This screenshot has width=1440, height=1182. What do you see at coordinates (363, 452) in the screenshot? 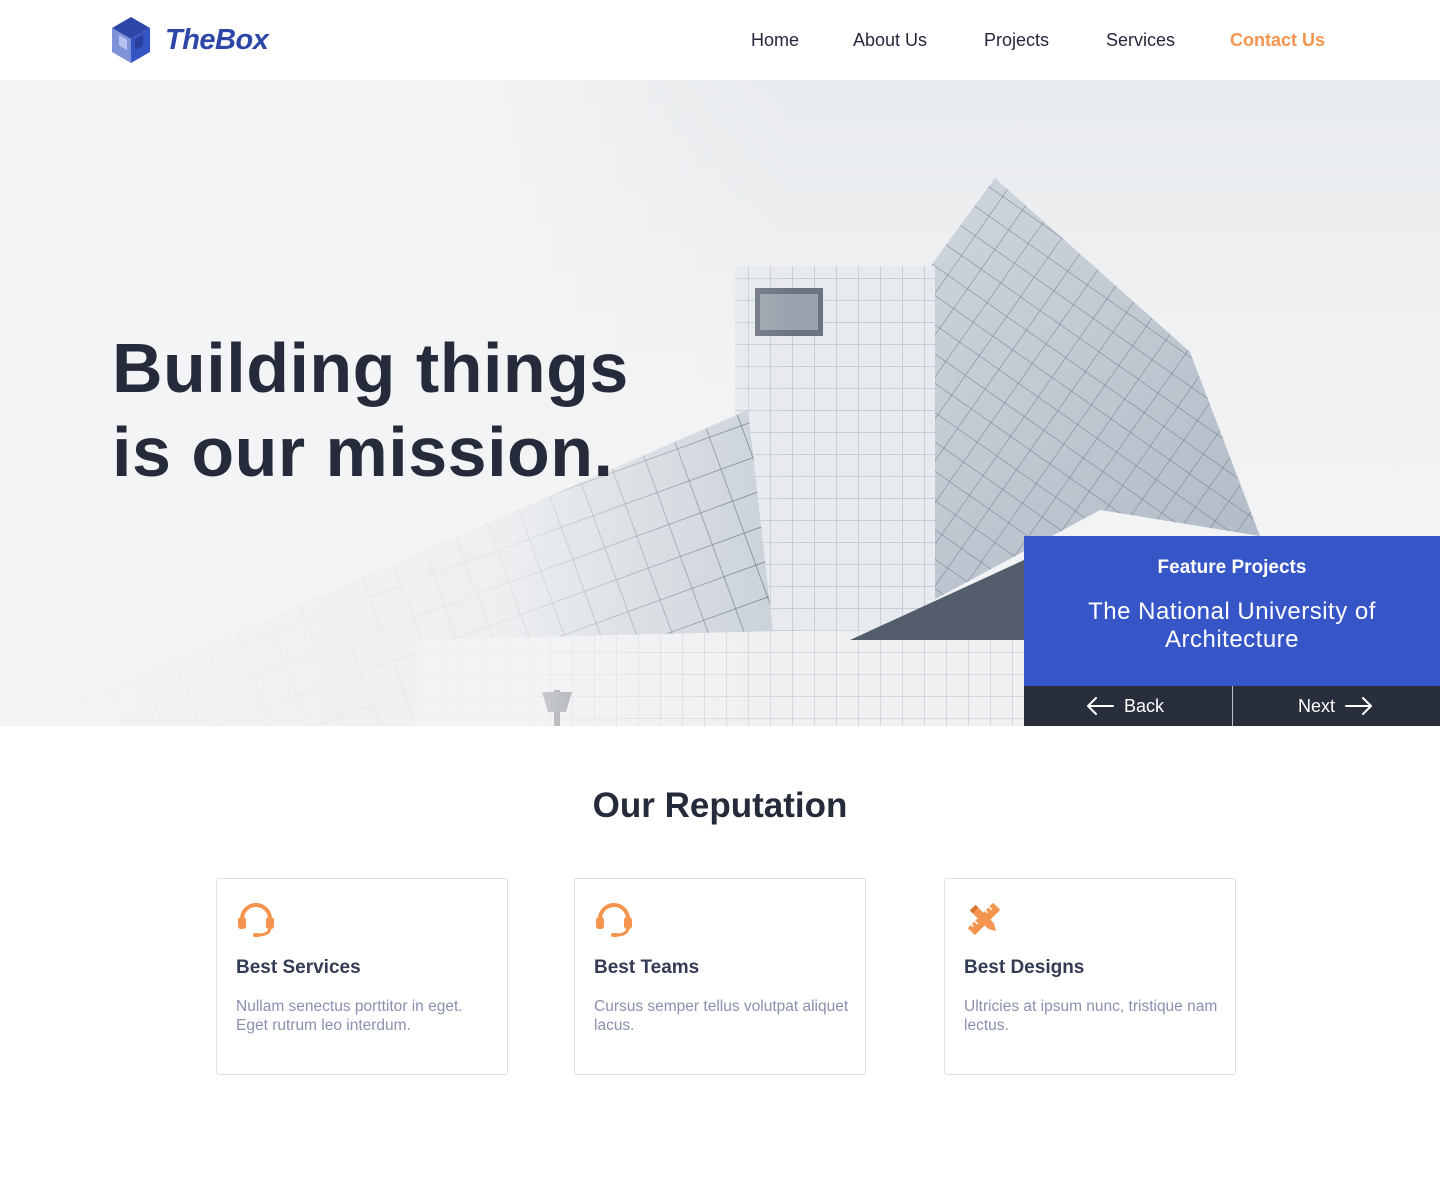
I see `hero-title-line-2: is our mission.` at bounding box center [363, 452].